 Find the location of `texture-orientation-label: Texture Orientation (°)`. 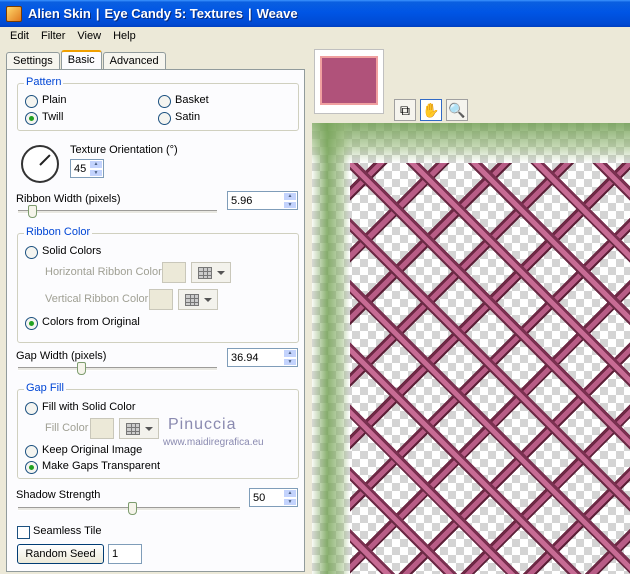

texture-orientation-label: Texture Orientation (°) is located at coordinates (124, 150).